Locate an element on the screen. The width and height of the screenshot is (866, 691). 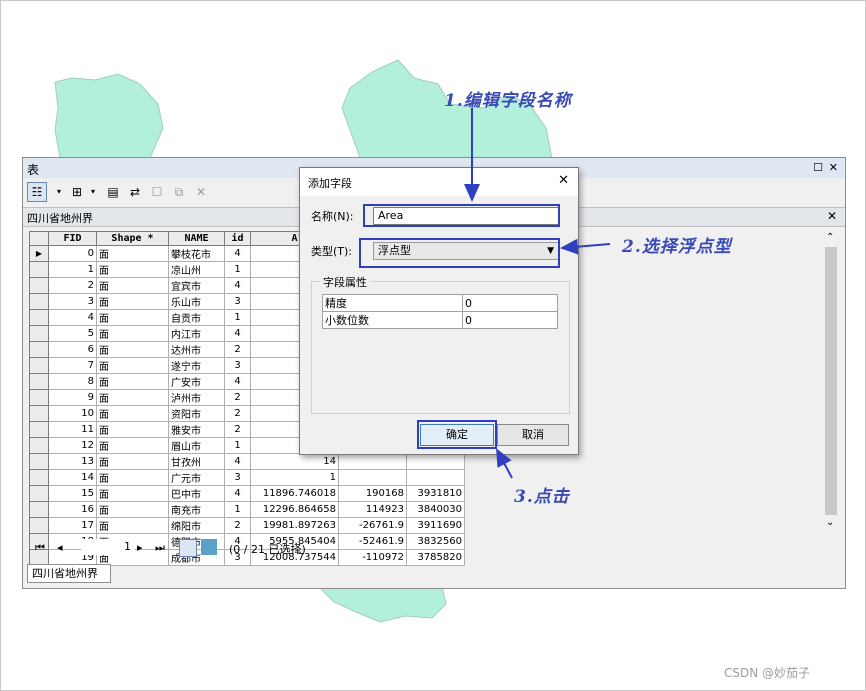
annotation-step1: 1.编辑字段名称 is located at coordinates (508, 101).